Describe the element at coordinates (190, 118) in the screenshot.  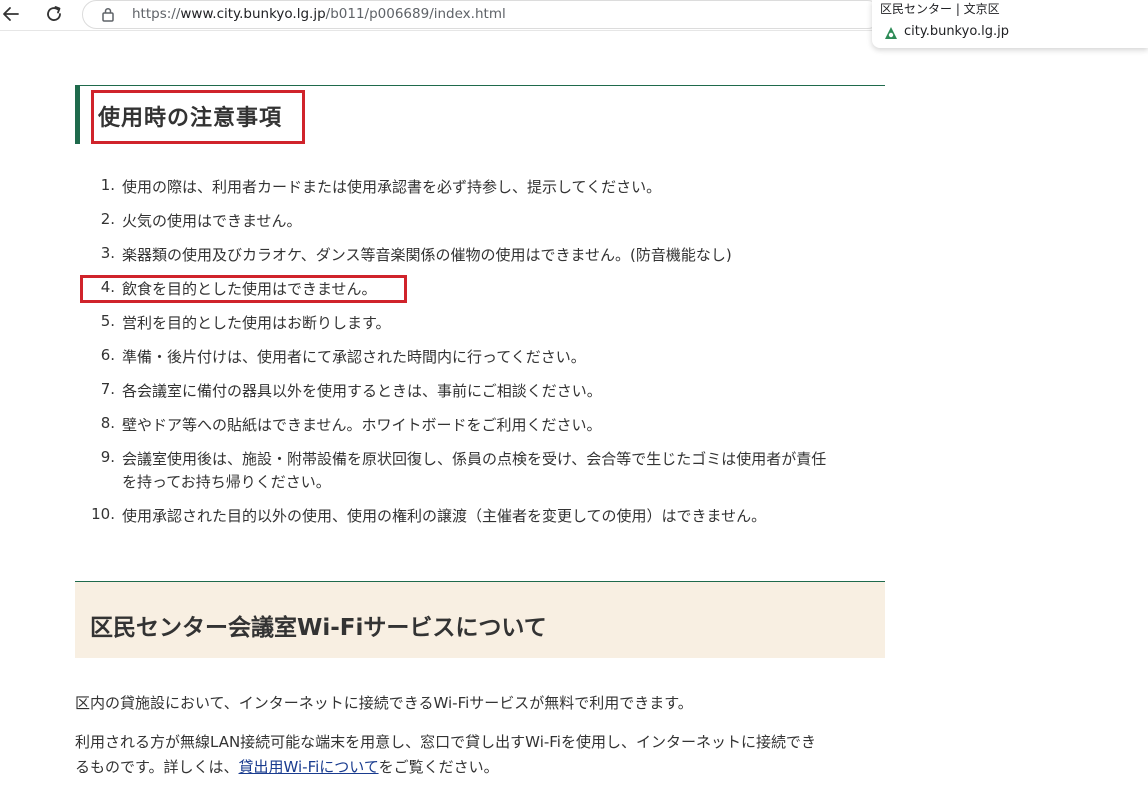
I see `section-heading-usage-notes: 使用時の注意事項` at that location.